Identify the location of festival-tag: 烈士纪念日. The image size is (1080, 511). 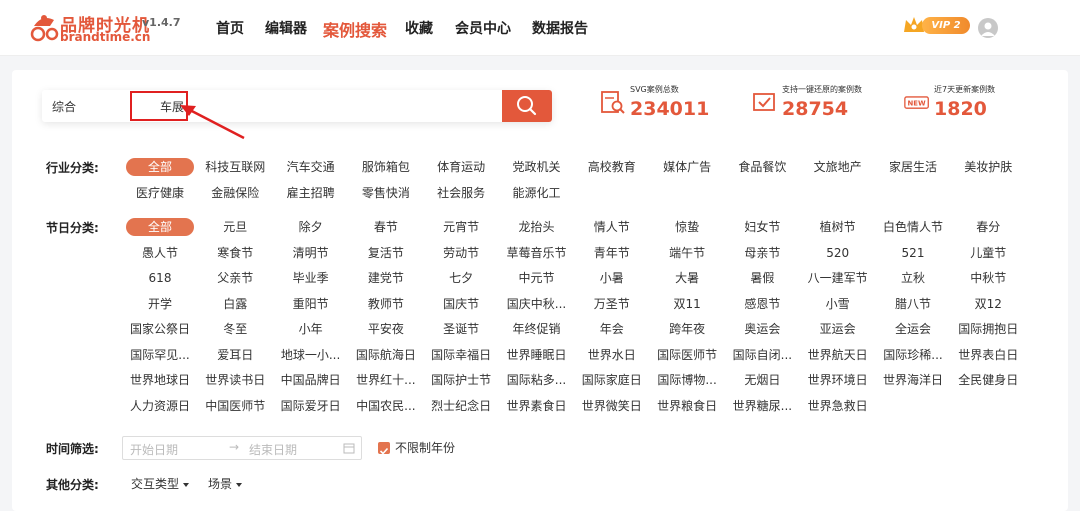
(461, 406).